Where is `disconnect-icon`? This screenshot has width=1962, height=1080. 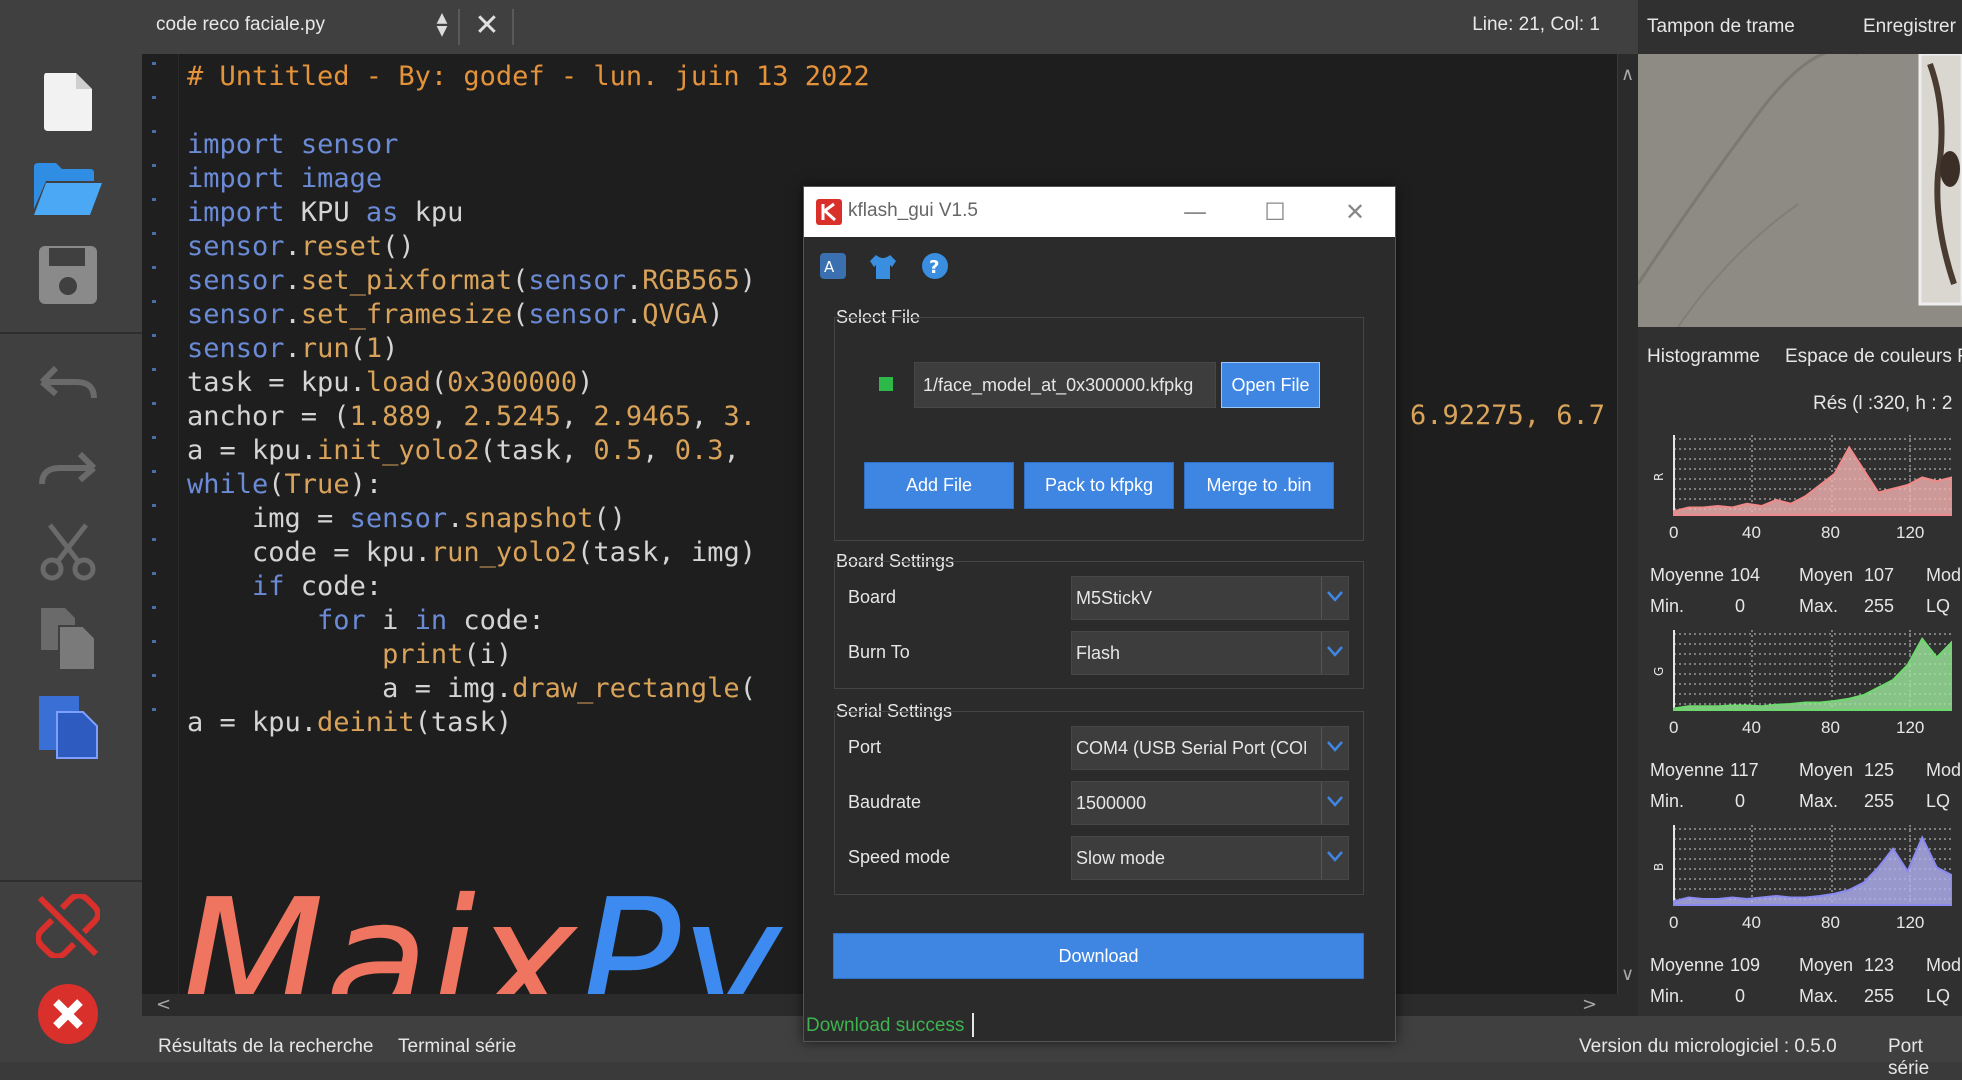
disconnect-icon is located at coordinates (68, 926).